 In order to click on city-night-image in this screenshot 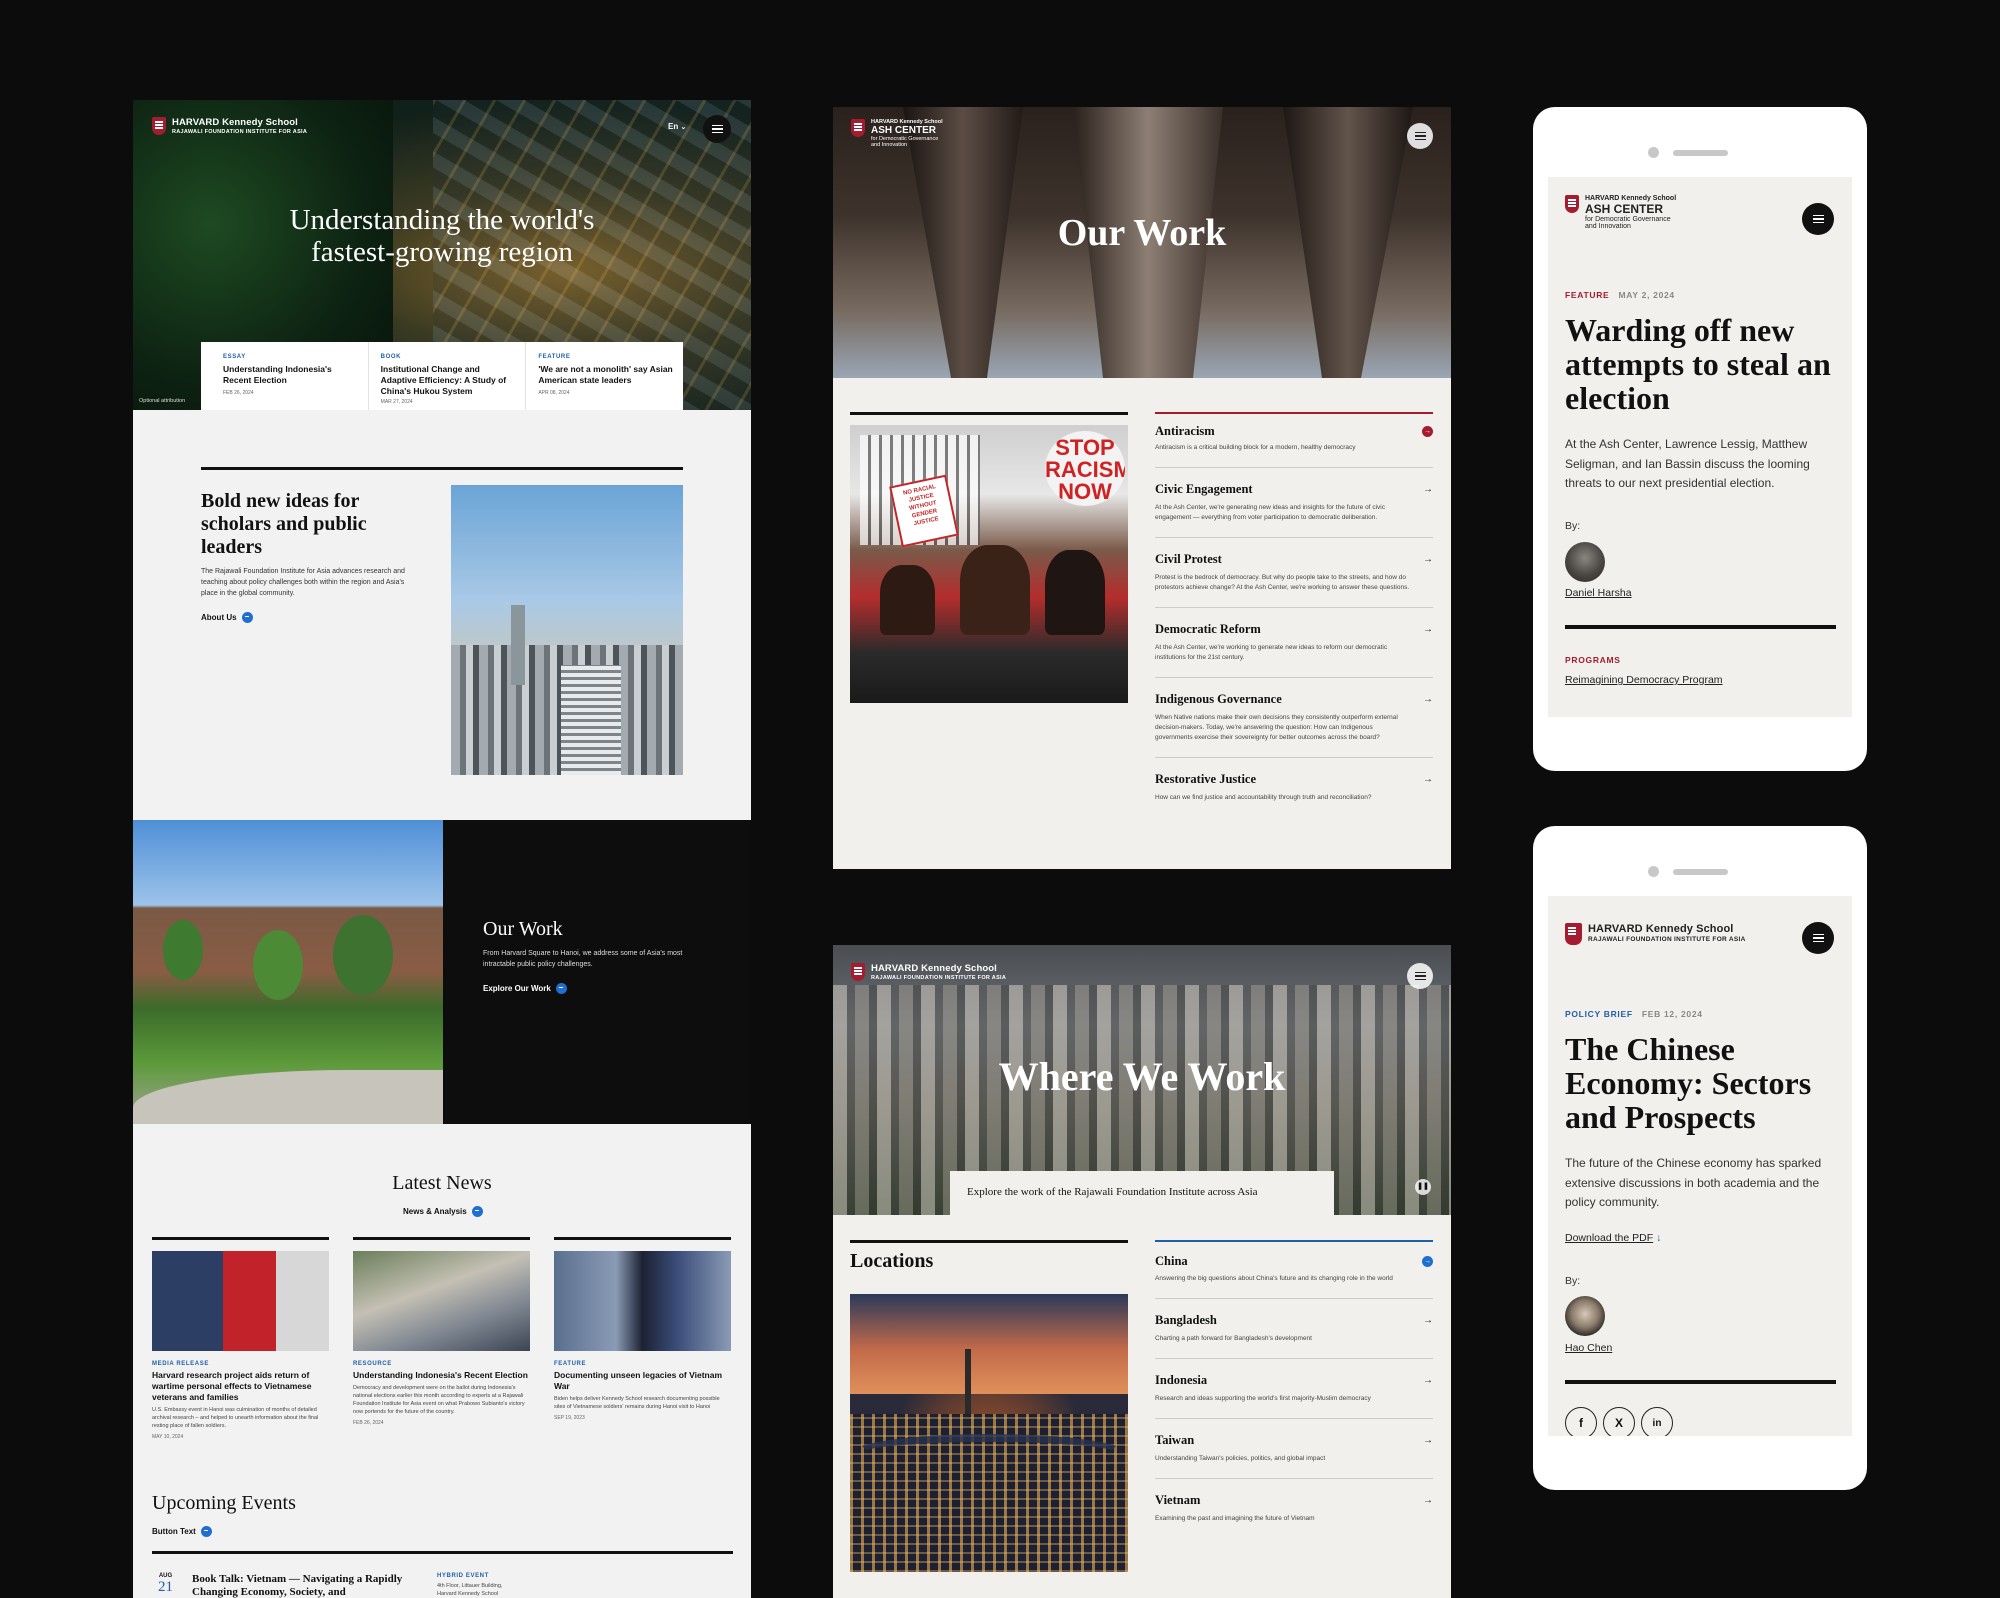, I will do `click(989, 1433)`.